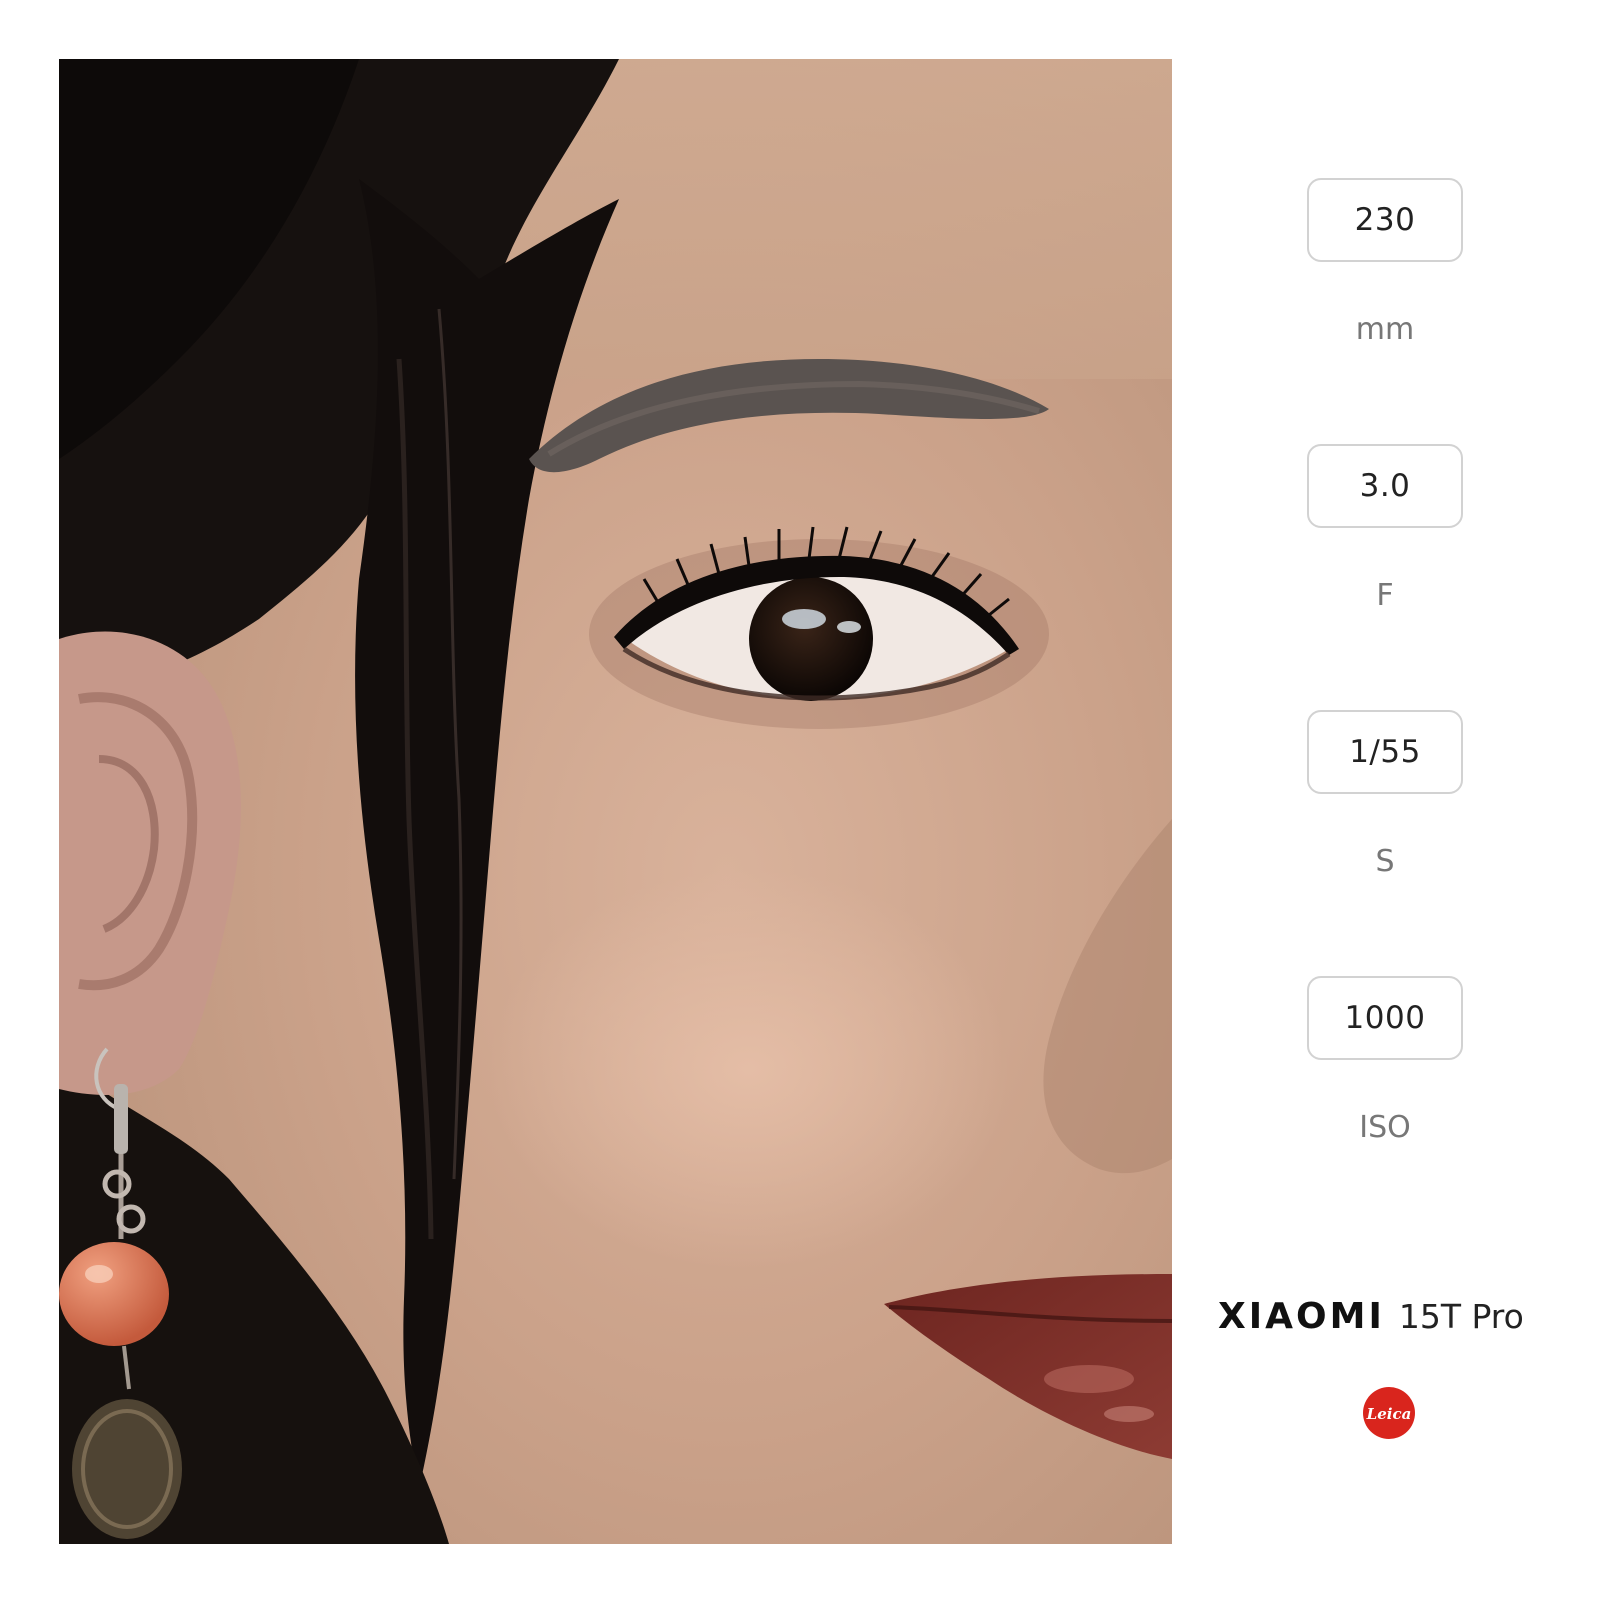 Image resolution: width=1600 pixels, height=1600 pixels. Describe the element at coordinates (1385, 1127) in the screenshot. I see `iso-unit: ISO` at that location.